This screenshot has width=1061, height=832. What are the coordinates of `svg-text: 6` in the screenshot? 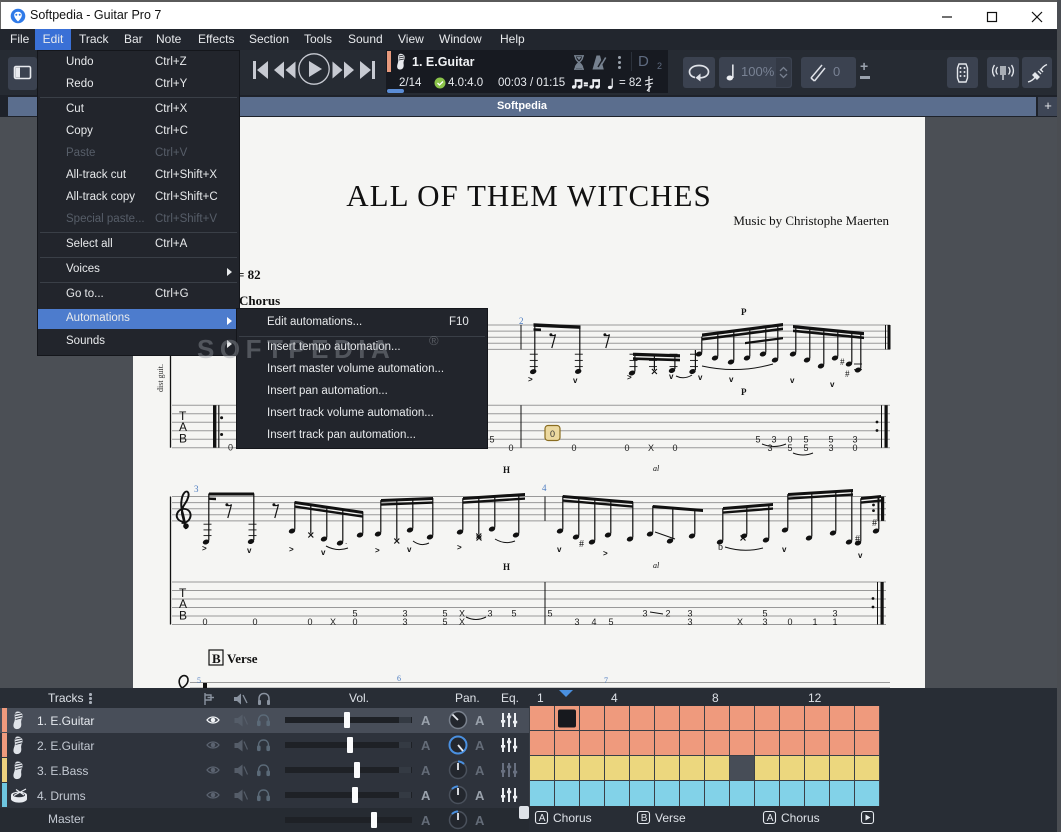 It's located at (399, 678).